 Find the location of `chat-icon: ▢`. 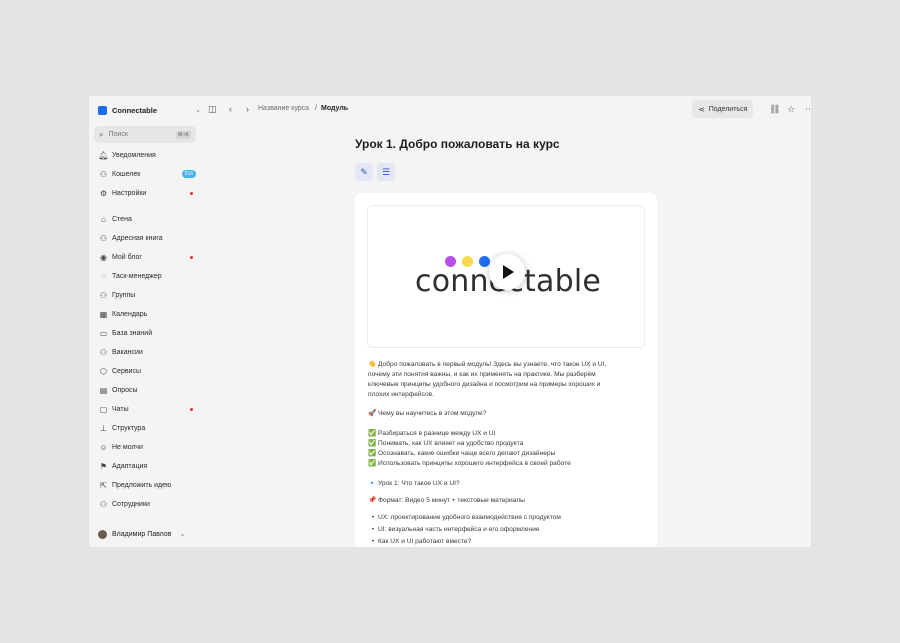

chat-icon: ▢ is located at coordinates (103, 409).